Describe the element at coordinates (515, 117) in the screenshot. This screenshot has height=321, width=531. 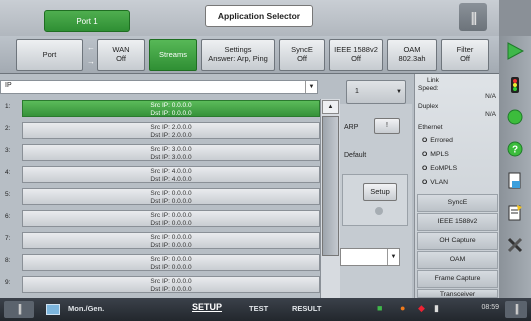
I see `status-led-icon` at that location.